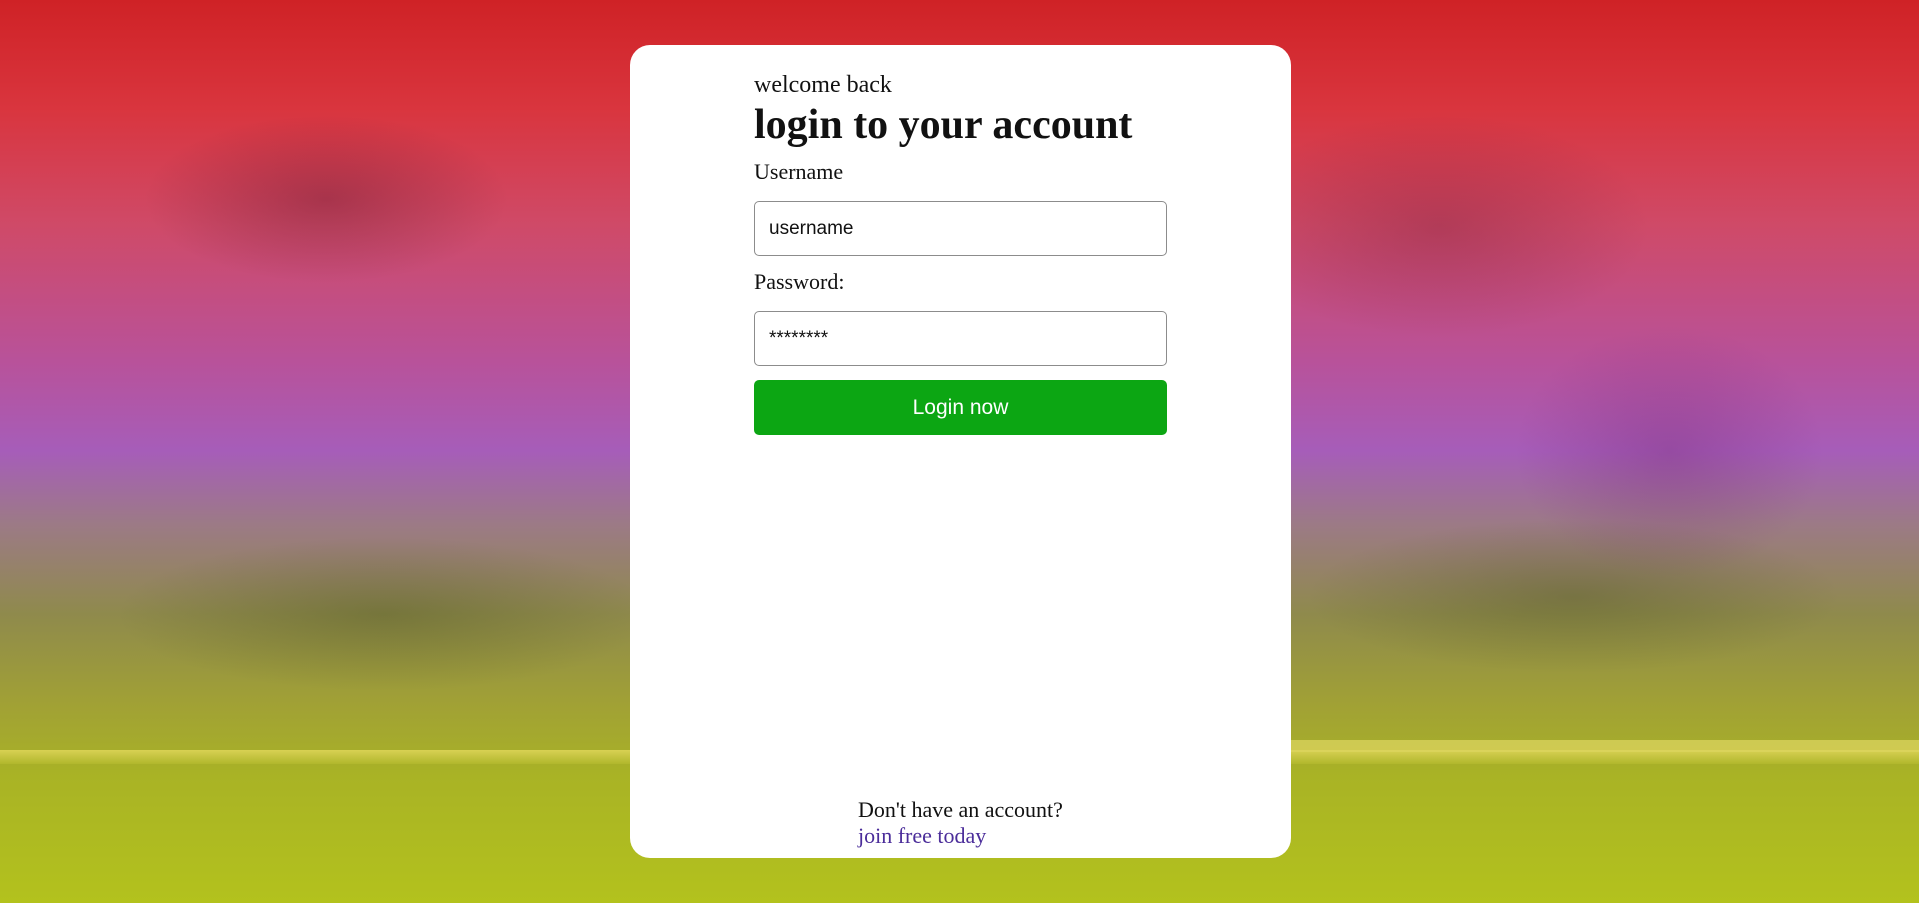 The width and height of the screenshot is (1919, 903). I want to click on login-button: Login now, so click(960, 407).